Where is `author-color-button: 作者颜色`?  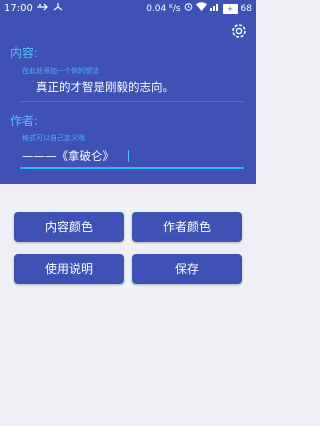 author-color-button: 作者颜色 is located at coordinates (187, 227).